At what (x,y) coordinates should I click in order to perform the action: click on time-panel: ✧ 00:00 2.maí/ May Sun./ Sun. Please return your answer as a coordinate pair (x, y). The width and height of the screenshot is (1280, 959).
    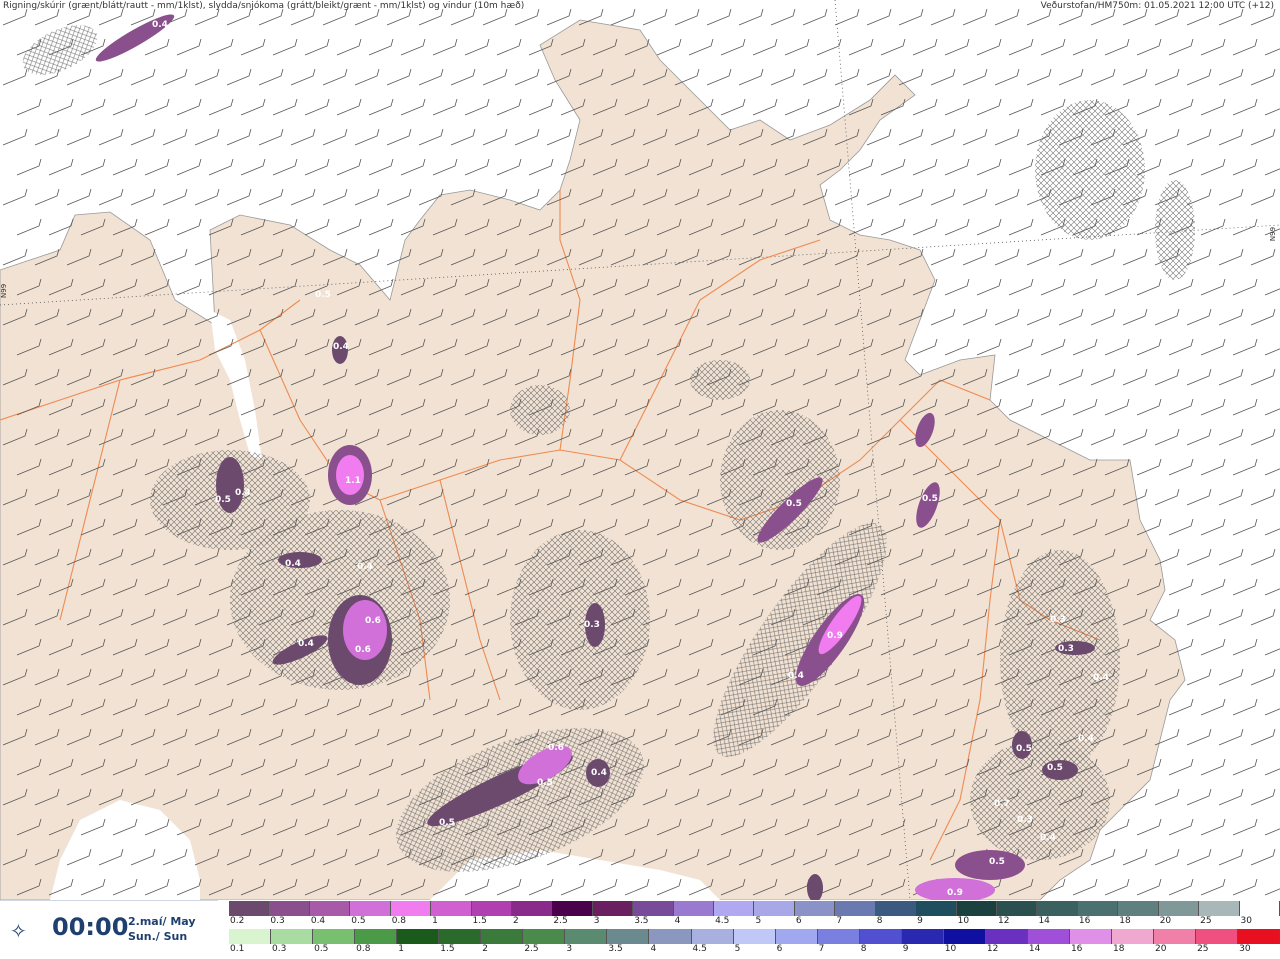
    Looking at the image, I should click on (109, 929).